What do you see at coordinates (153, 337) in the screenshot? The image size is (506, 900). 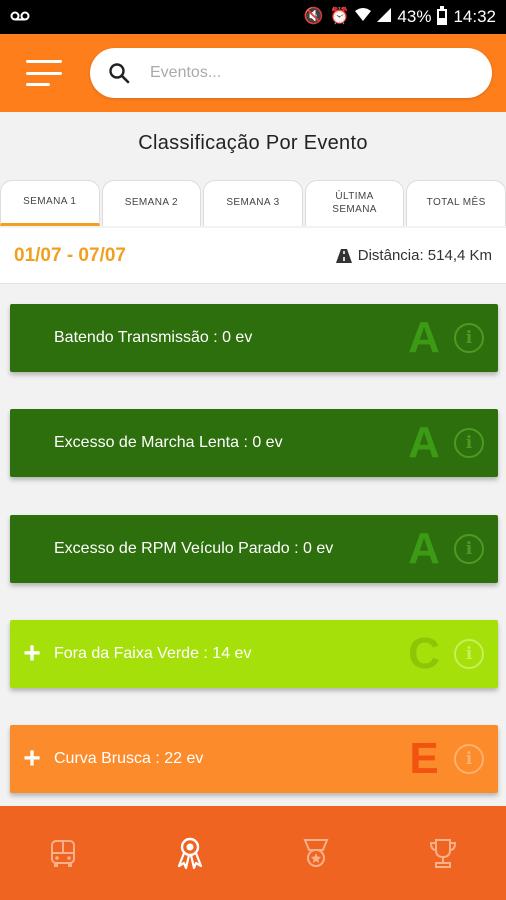 I see `event-label: Batendo Transmissão : 0 ev` at bounding box center [153, 337].